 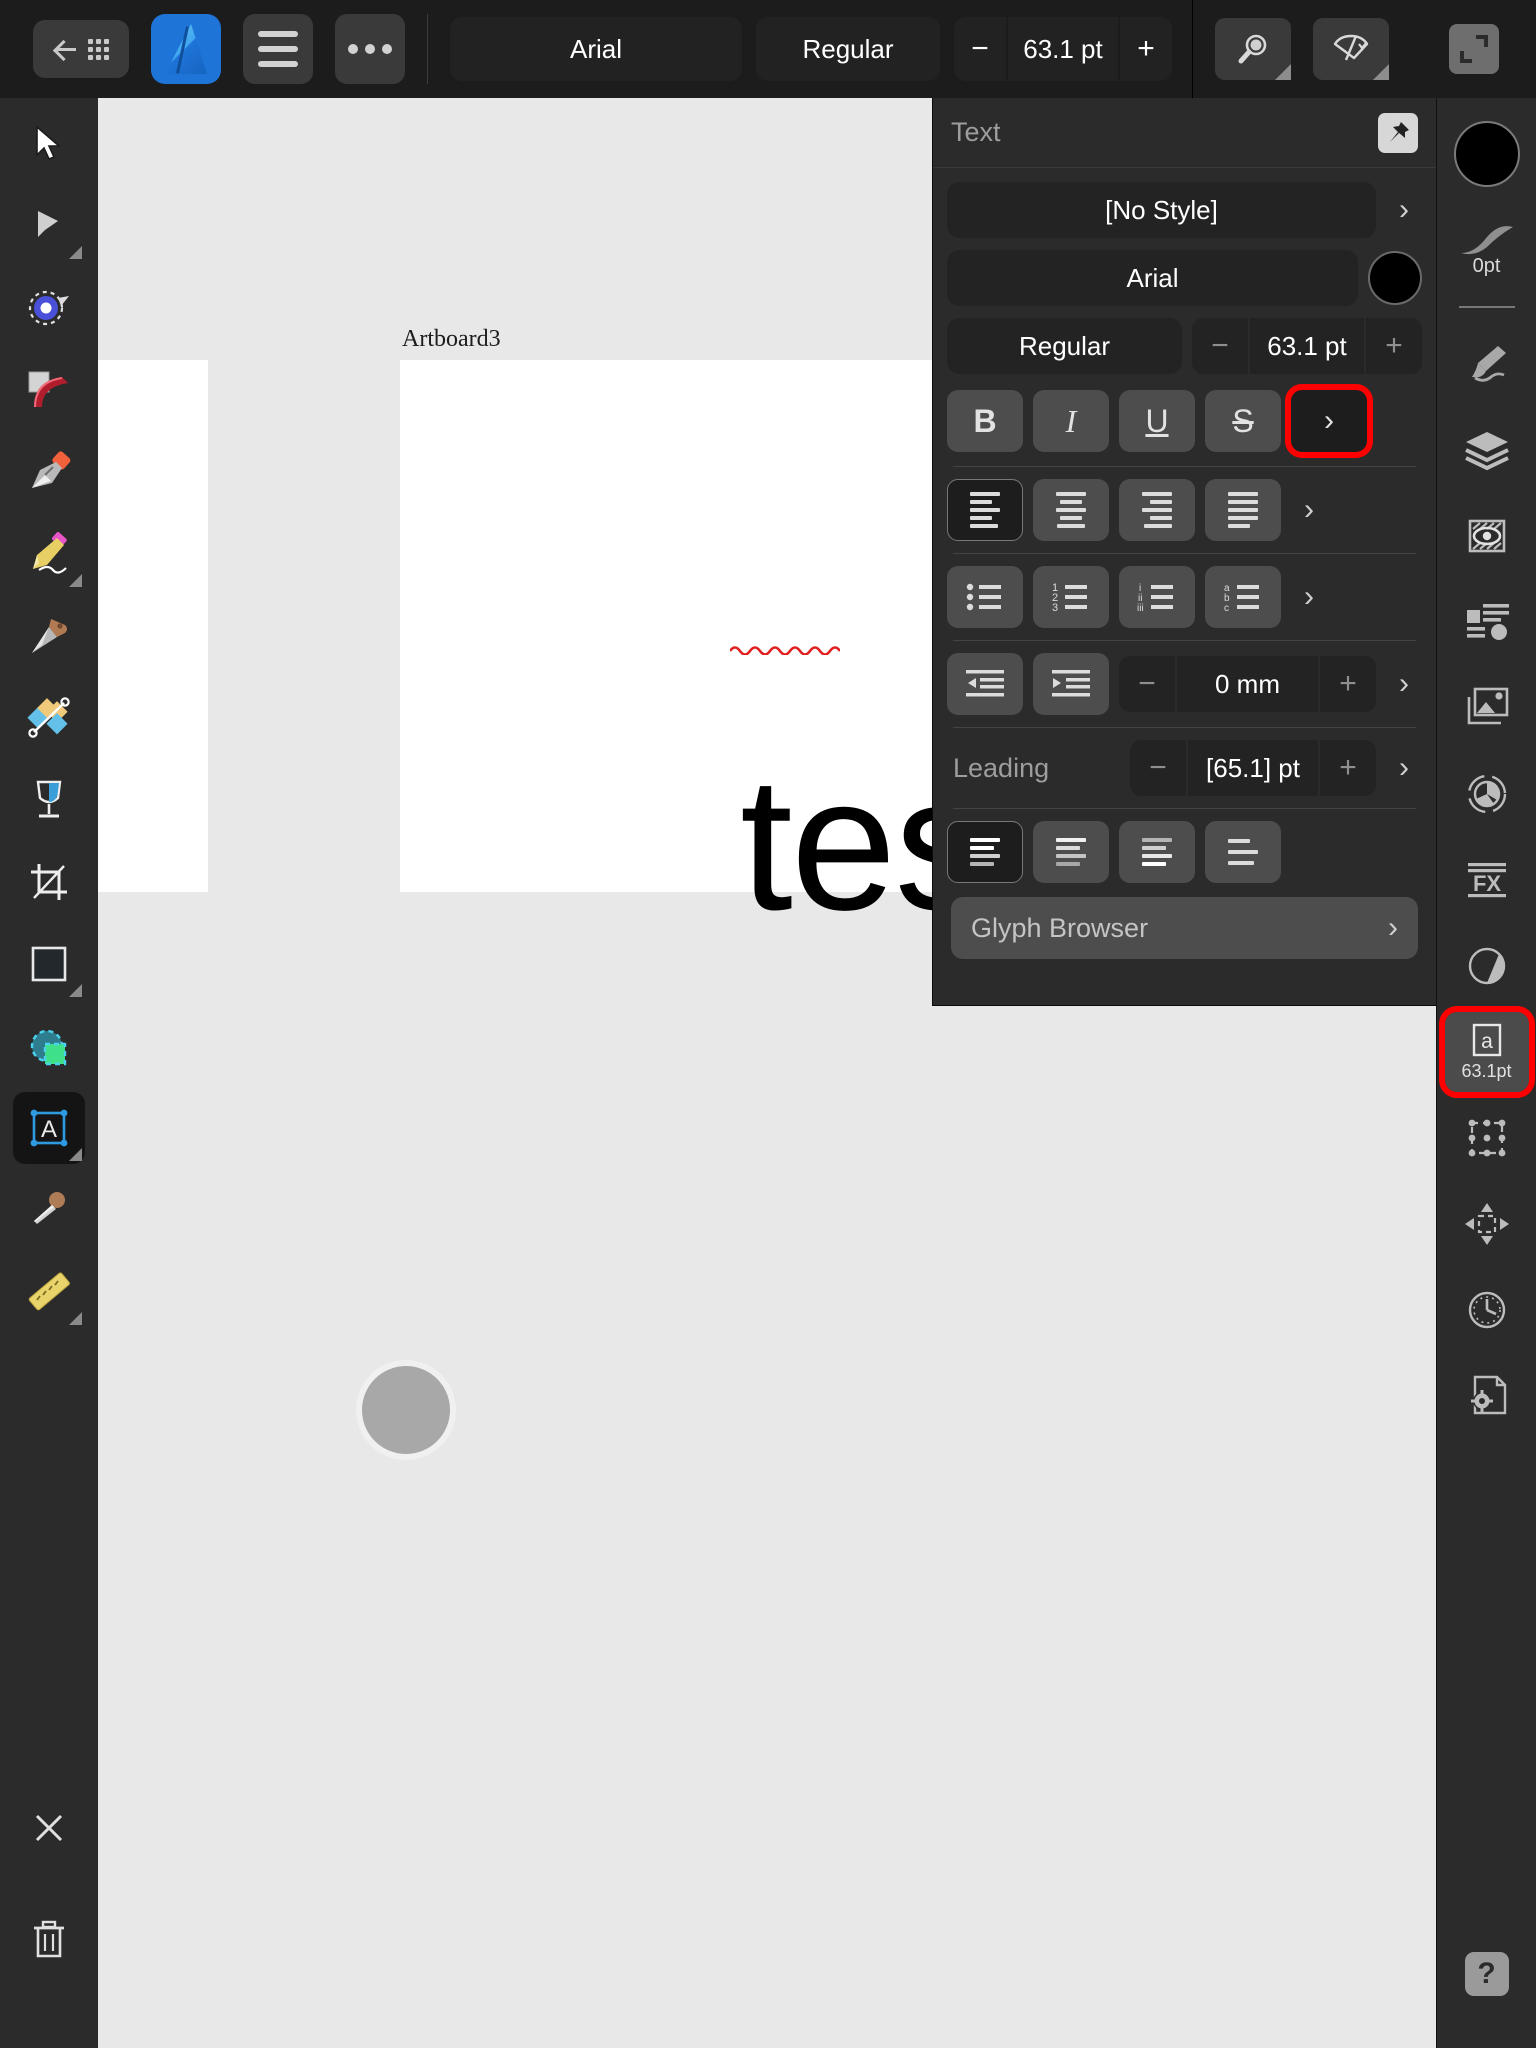 I want to click on affinity-designer-logo, so click(x=186, y=49).